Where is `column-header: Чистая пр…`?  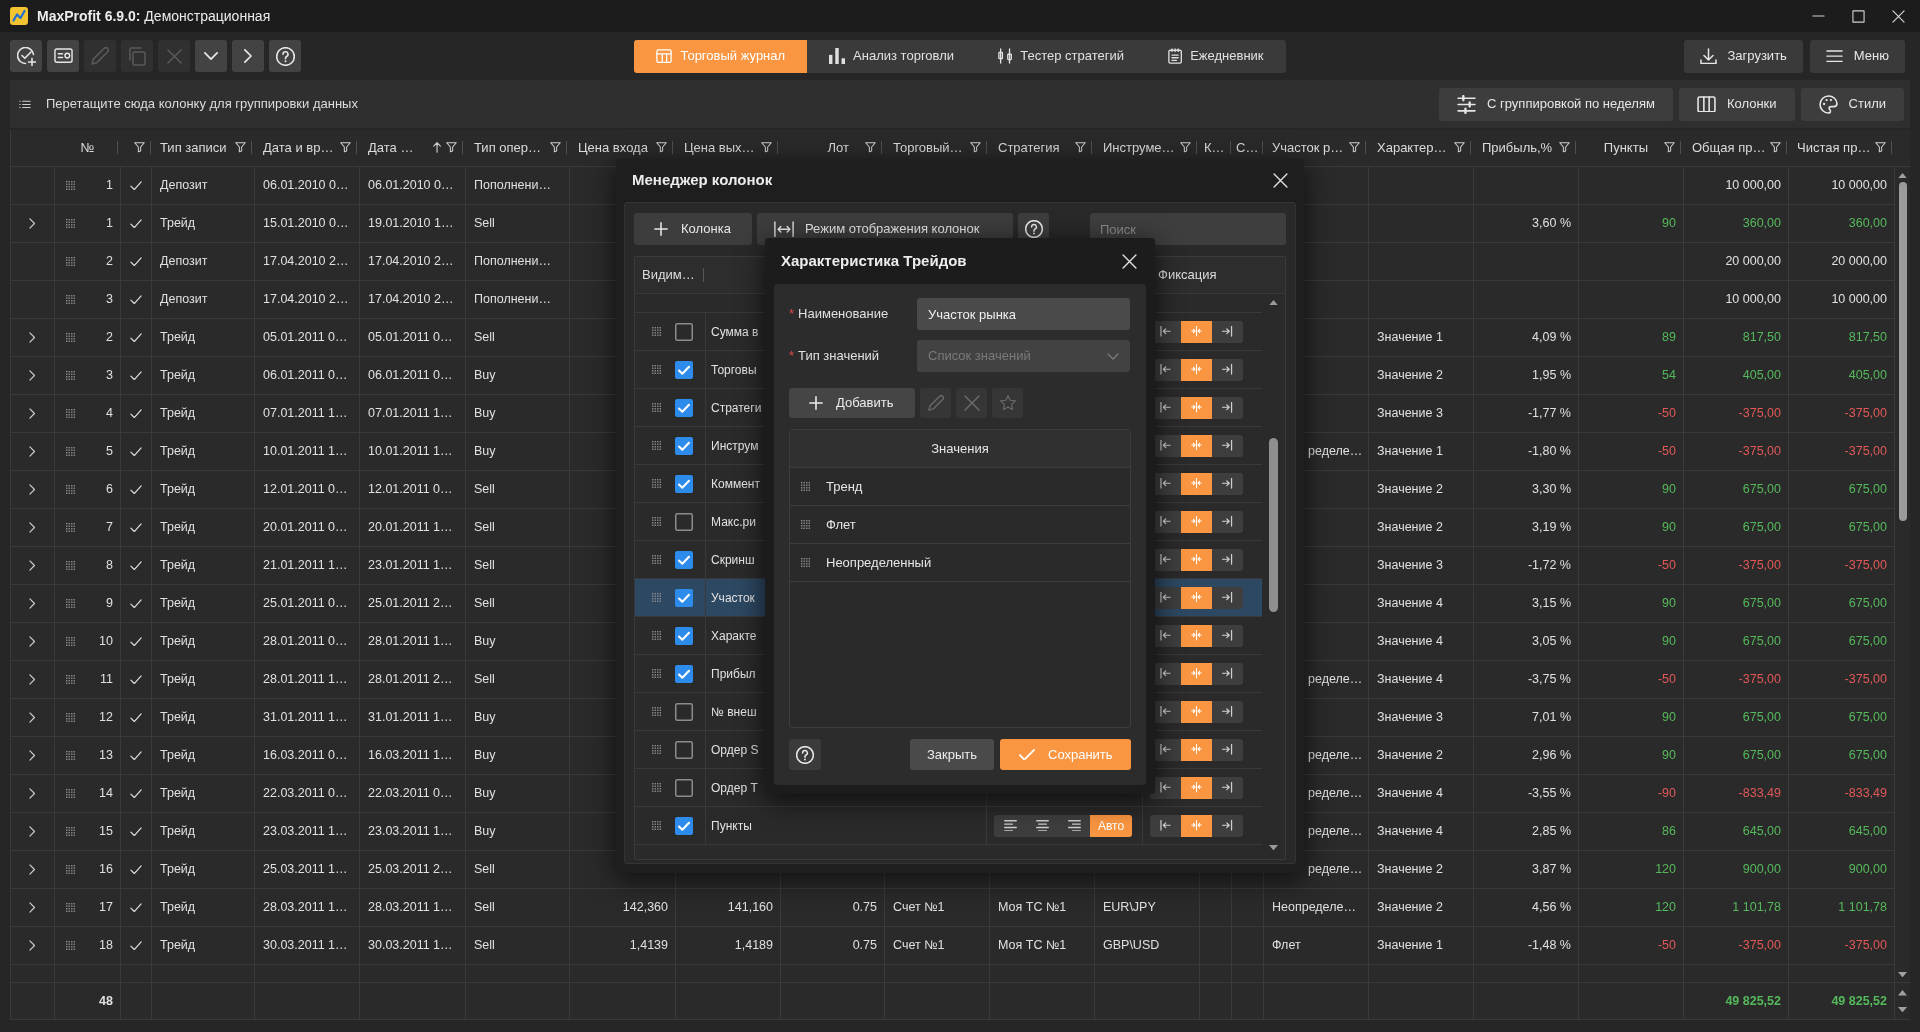 column-header: Чистая пр… is located at coordinates (1842, 147).